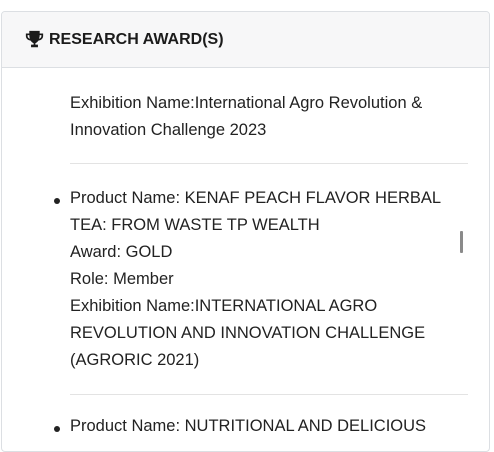 The width and height of the screenshot is (494, 452). What do you see at coordinates (122, 279) in the screenshot?
I see `role: Role: Member` at bounding box center [122, 279].